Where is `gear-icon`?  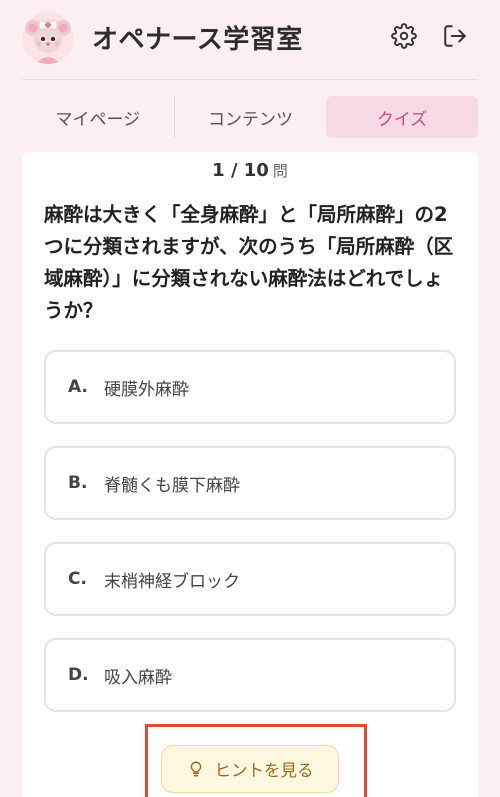 gear-icon is located at coordinates (404, 36).